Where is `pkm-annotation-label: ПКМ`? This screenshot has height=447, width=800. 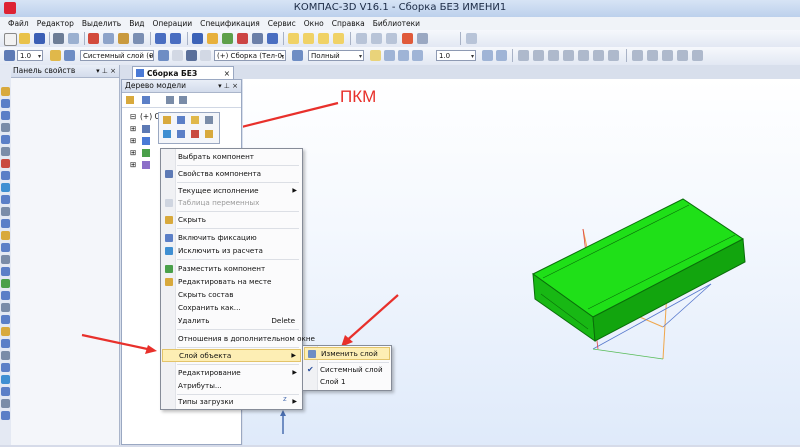
pkm-annotation-label: ПКМ is located at coordinates (358, 96).